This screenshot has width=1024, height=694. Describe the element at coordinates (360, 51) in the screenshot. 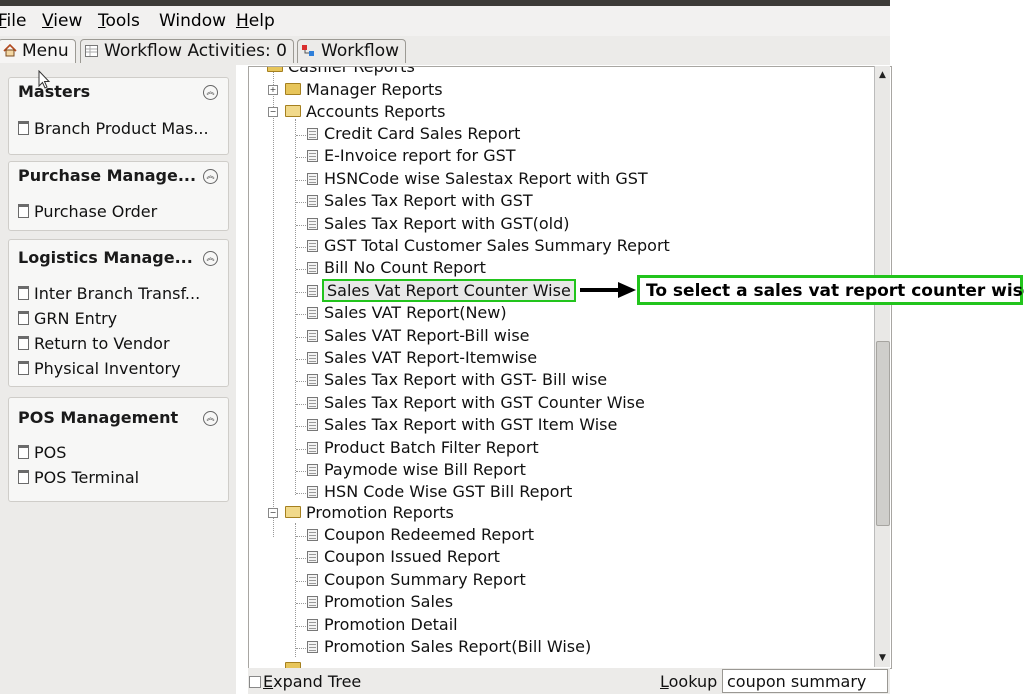

I see `tab-workflow-label: Workflow` at that location.